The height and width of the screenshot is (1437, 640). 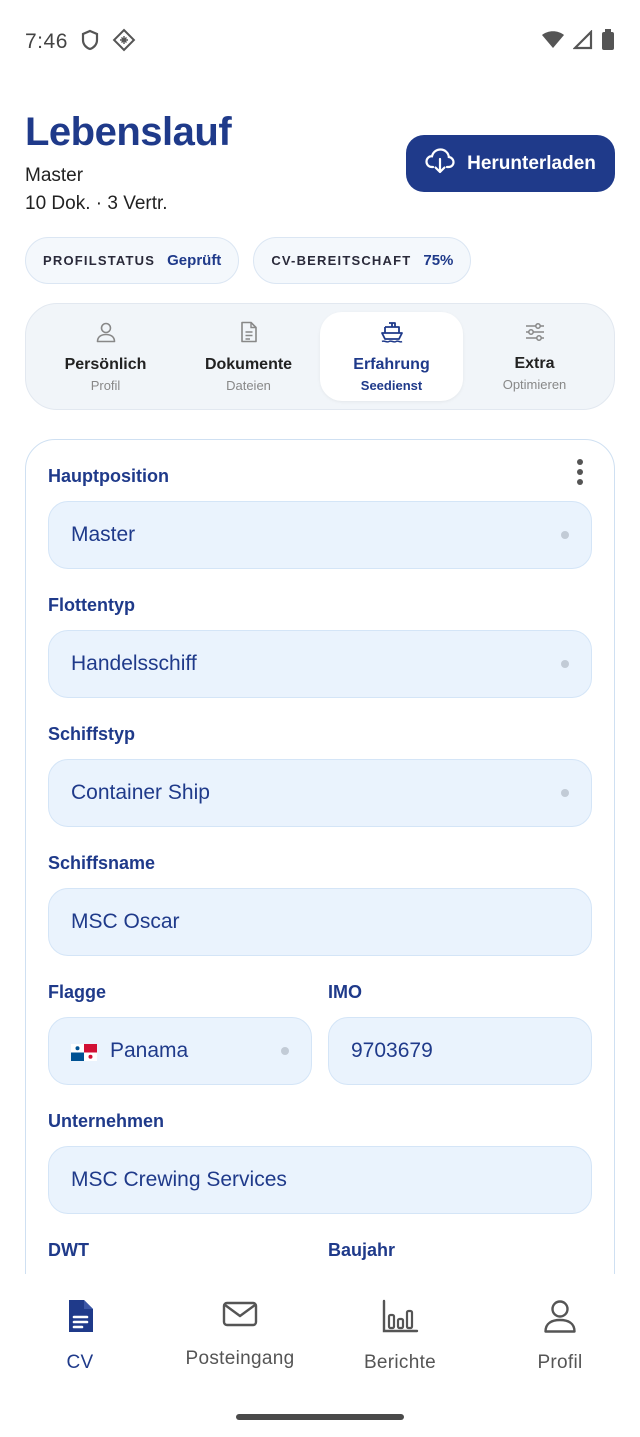 I want to click on shield-icon, so click(x=90, y=42).